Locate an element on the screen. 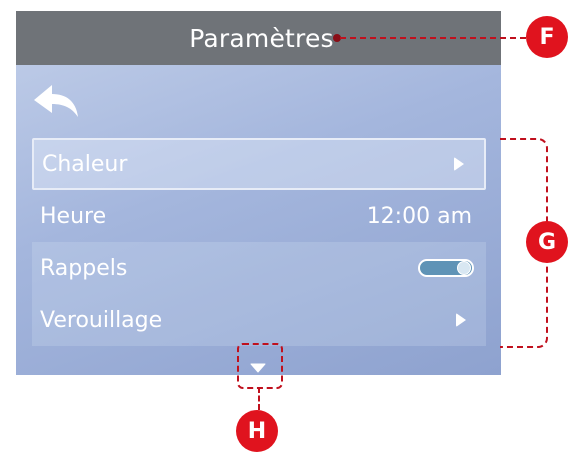 Image resolution: width=568 pixels, height=453 pixels. callout-h-badge: H is located at coordinates (257, 431).